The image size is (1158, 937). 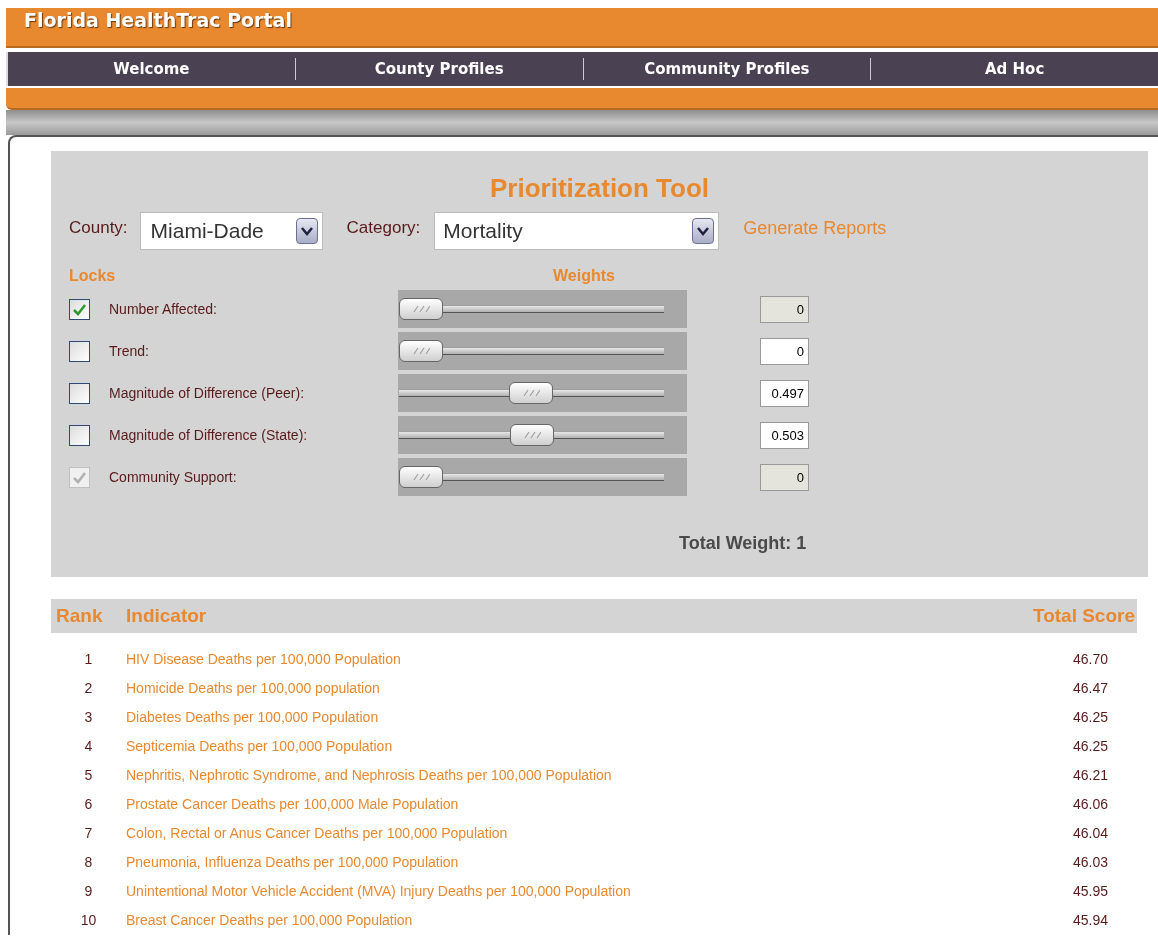 I want to click on weight-label: Magnitude of Difference (Peer):, so click(x=207, y=393).